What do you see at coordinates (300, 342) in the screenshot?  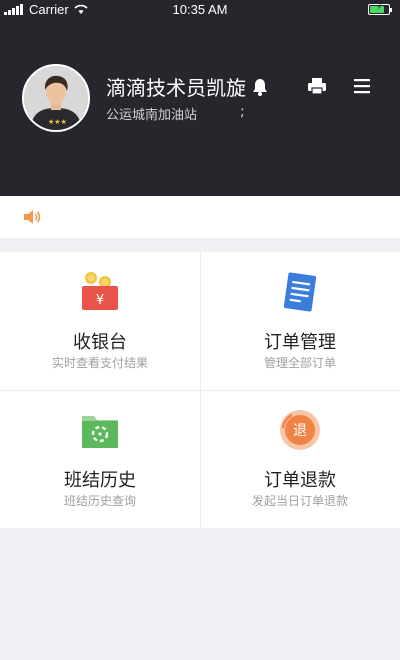 I see `tile-title: 订单管理` at bounding box center [300, 342].